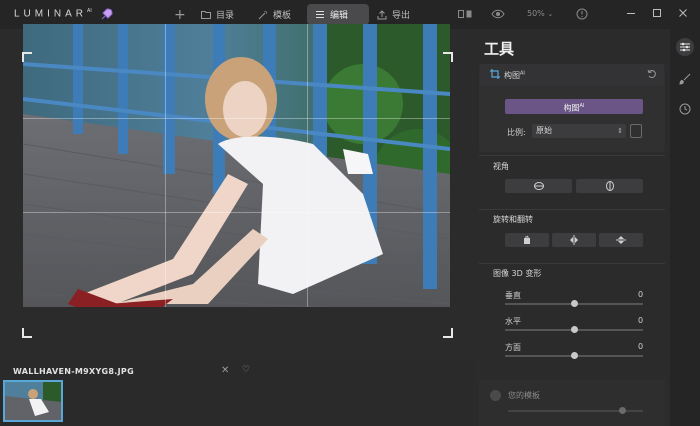  What do you see at coordinates (495, 74) in the screenshot?
I see `crop-icon` at bounding box center [495, 74].